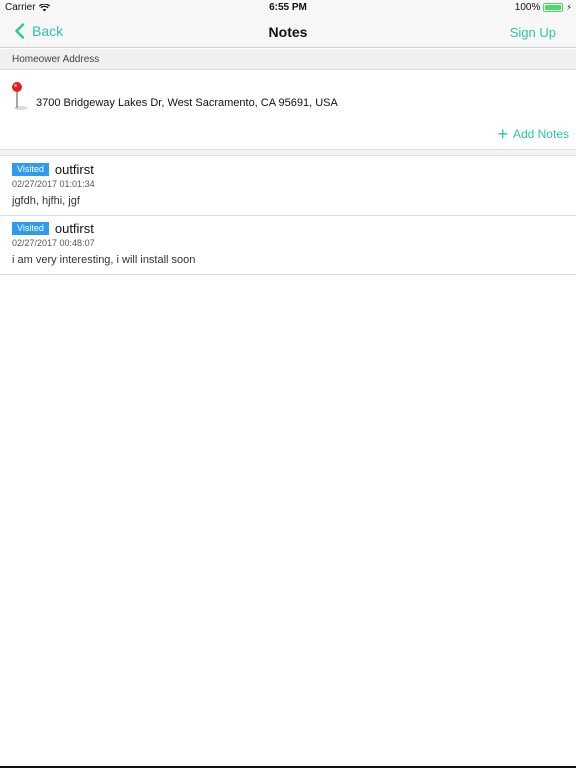 This screenshot has width=576, height=768. Describe the element at coordinates (20, 96) in the screenshot. I see `map-pin-icon` at that location.